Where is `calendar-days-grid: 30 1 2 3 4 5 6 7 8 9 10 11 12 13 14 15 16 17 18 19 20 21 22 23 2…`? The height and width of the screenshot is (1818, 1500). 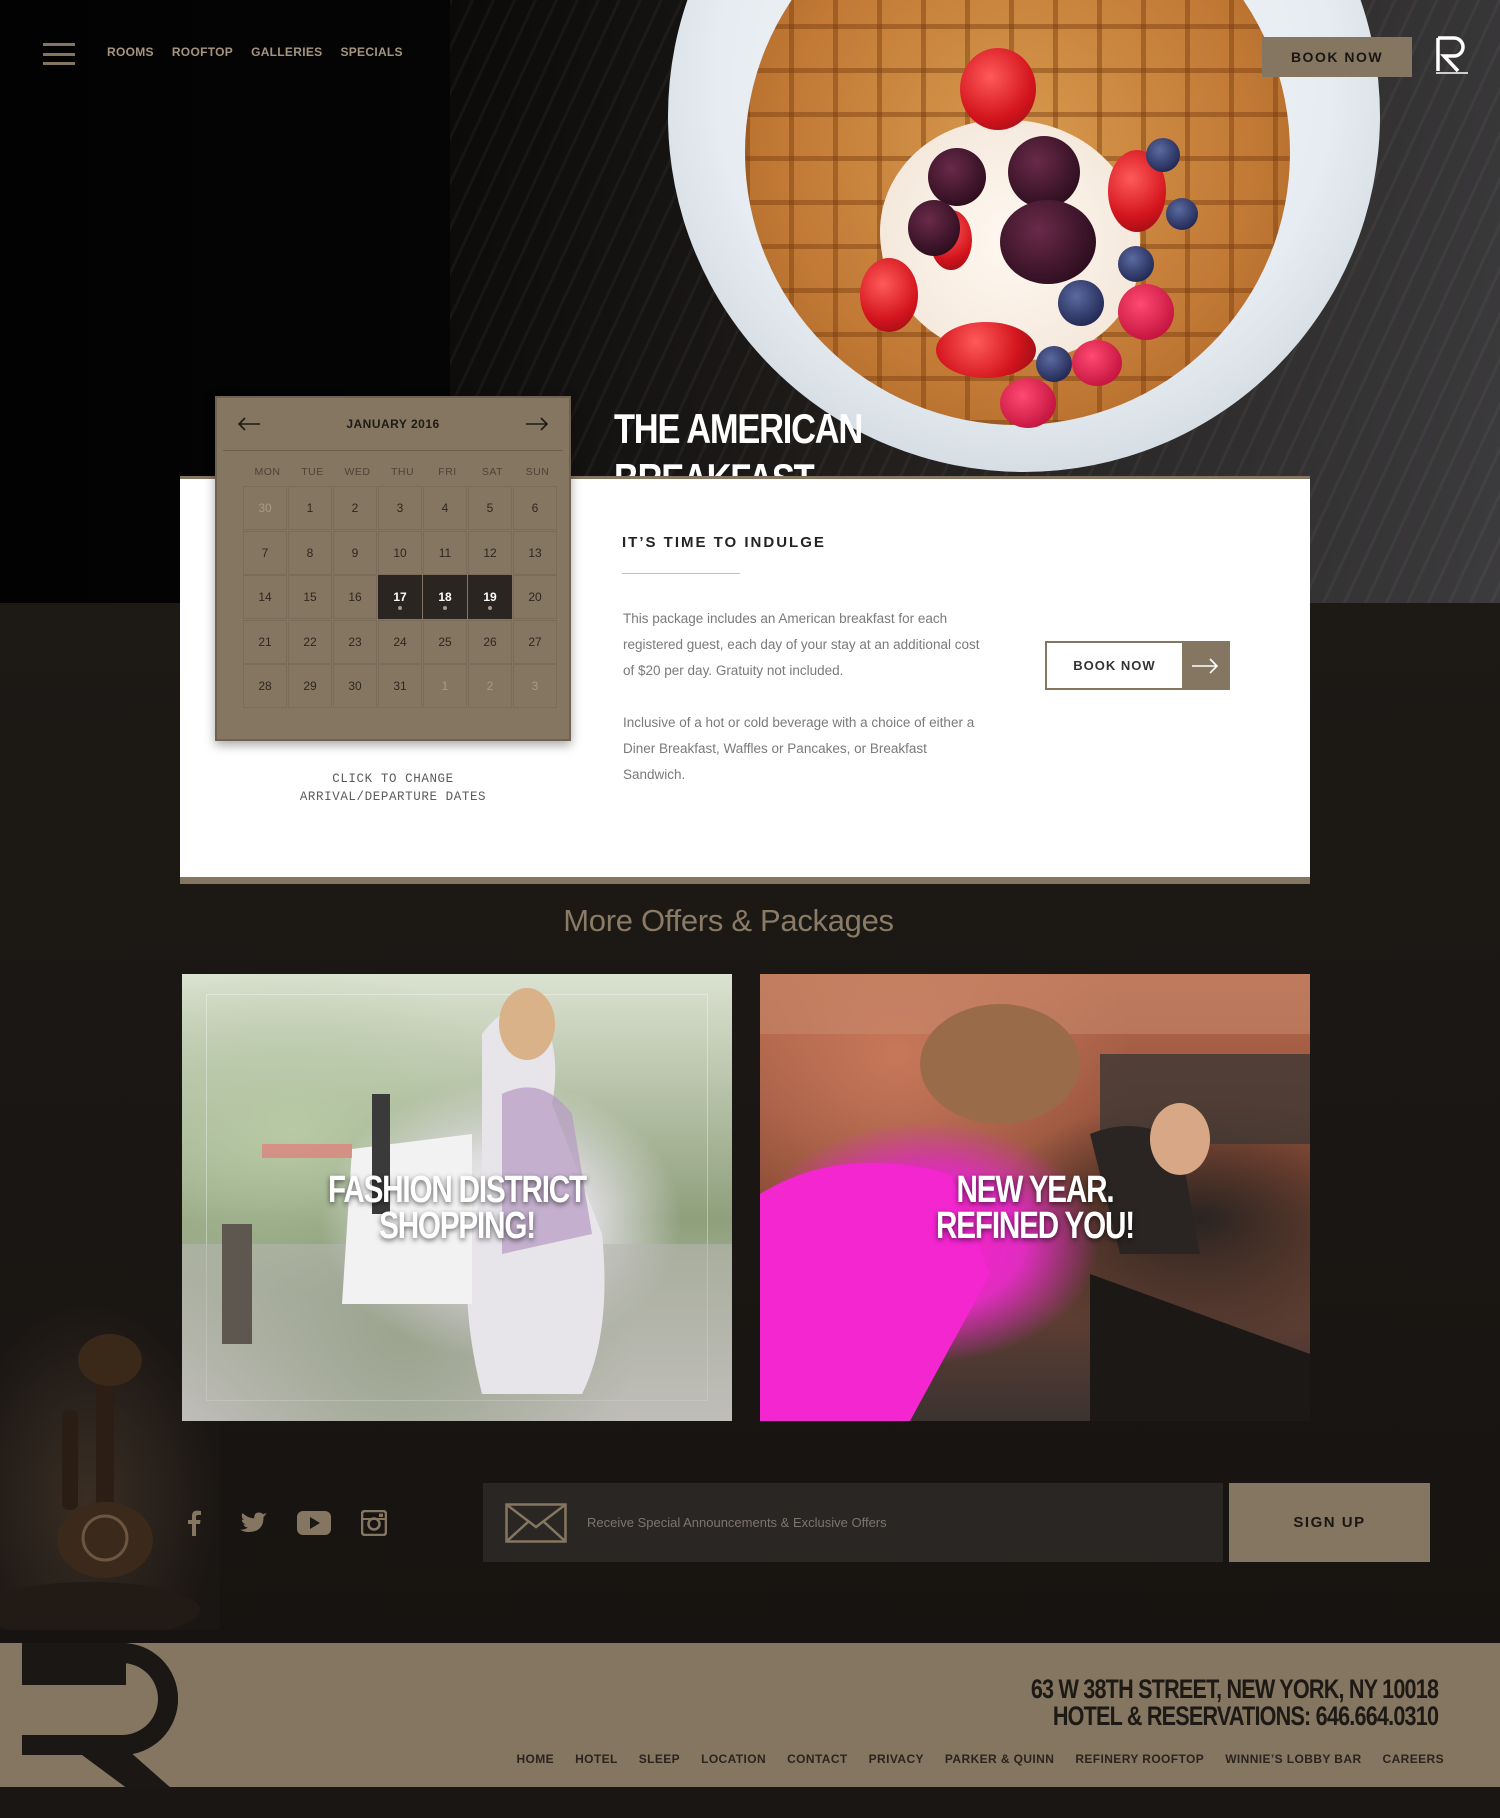 calendar-days-grid: 30 1 2 3 4 5 6 7 8 9 10 11 12 13 14 15 16 17 18 19 20 21 22 23 2… is located at coordinates (401, 597).